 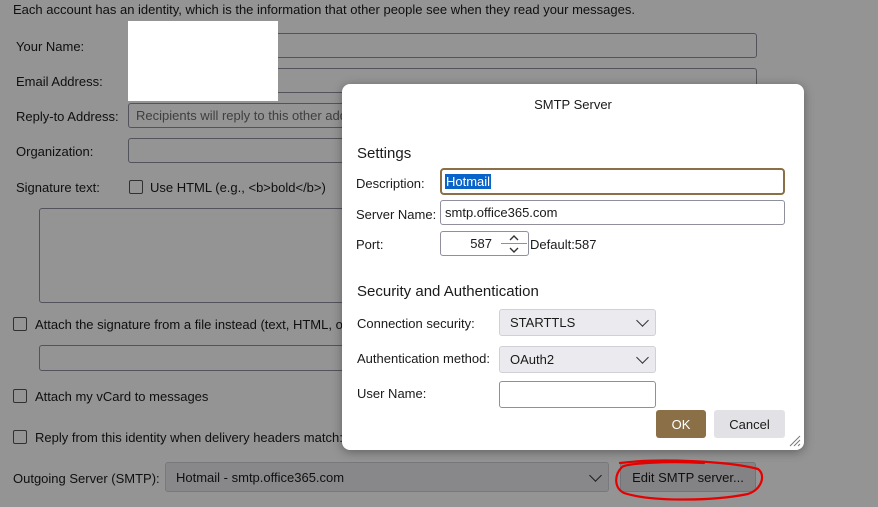 I want to click on connection-security-value: STARTTLS, so click(x=543, y=322).